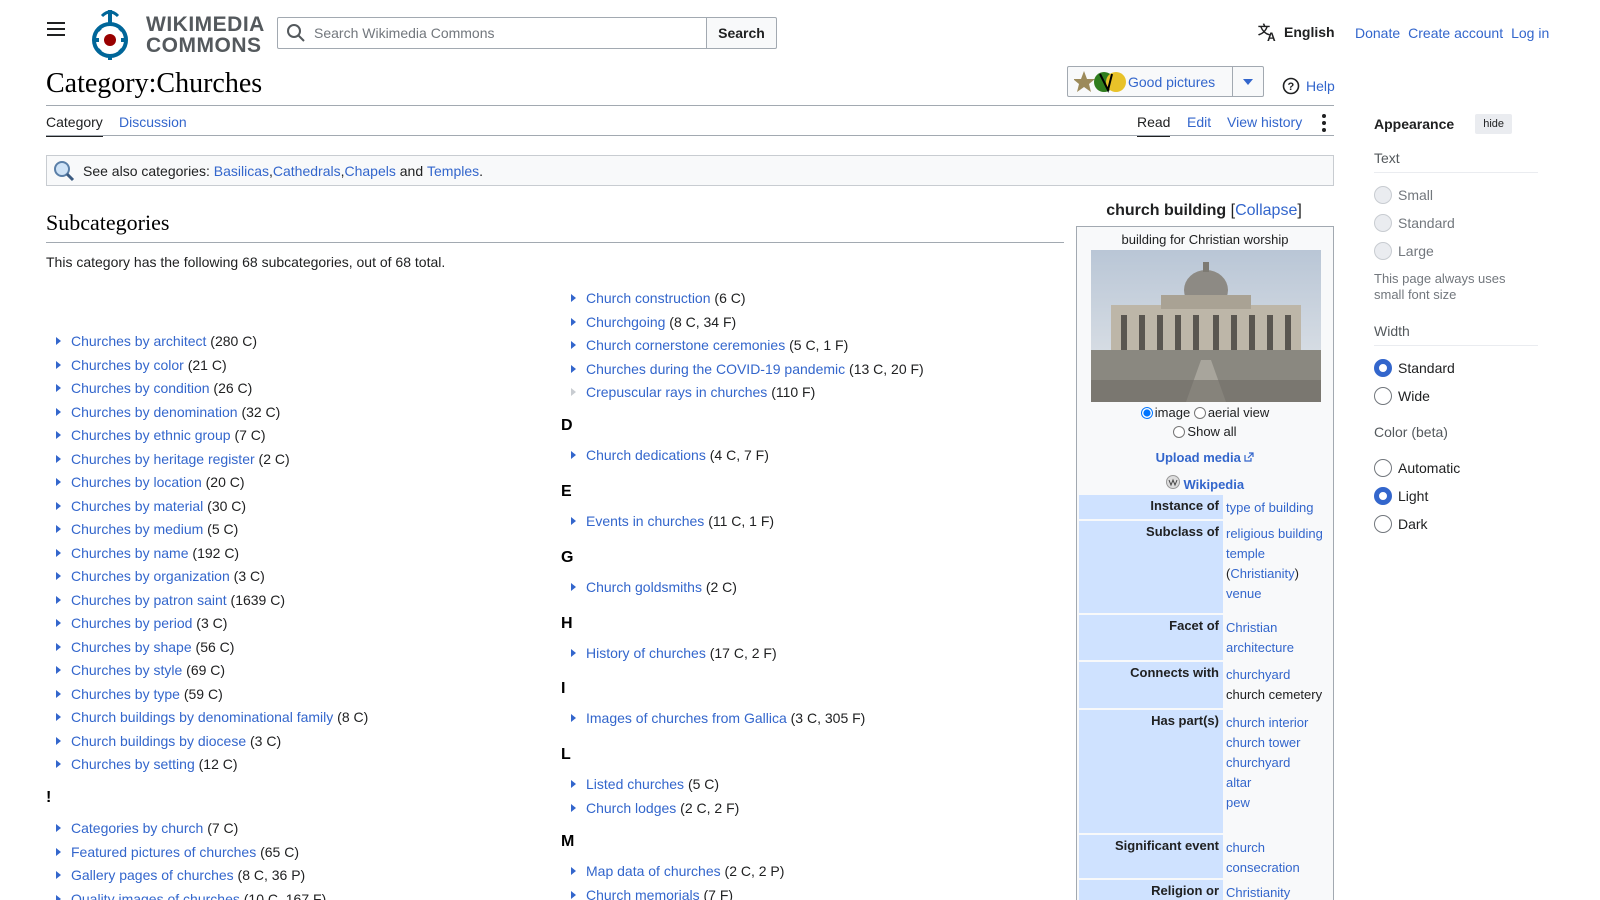 This screenshot has height=900, width=1600. What do you see at coordinates (369, 171) in the screenshot?
I see `see-also-link-chapels: Chapels` at bounding box center [369, 171].